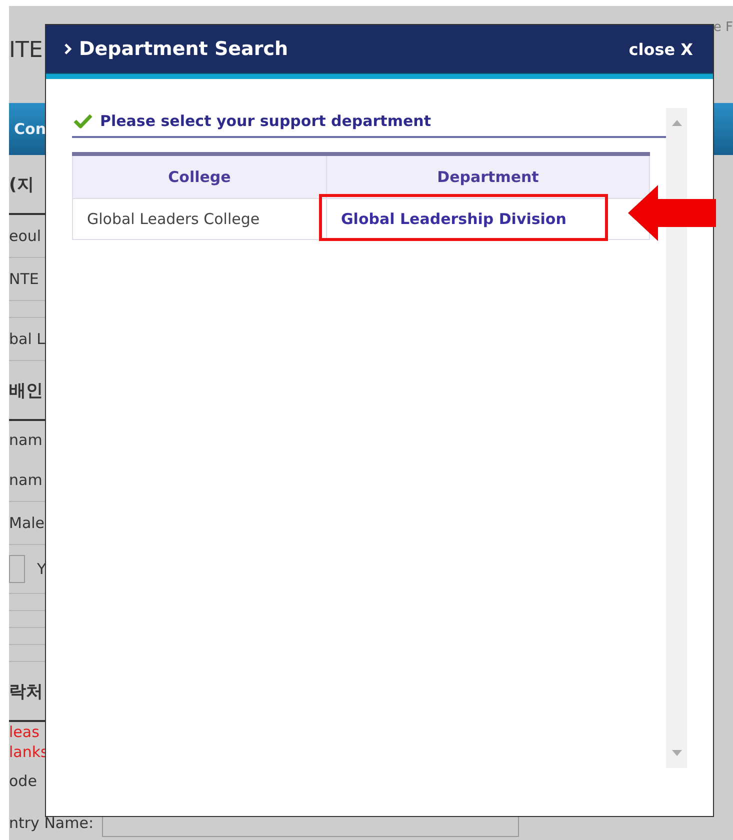  Describe the element at coordinates (26, 391) in the screenshot. I see `section-heading: 배인` at that location.